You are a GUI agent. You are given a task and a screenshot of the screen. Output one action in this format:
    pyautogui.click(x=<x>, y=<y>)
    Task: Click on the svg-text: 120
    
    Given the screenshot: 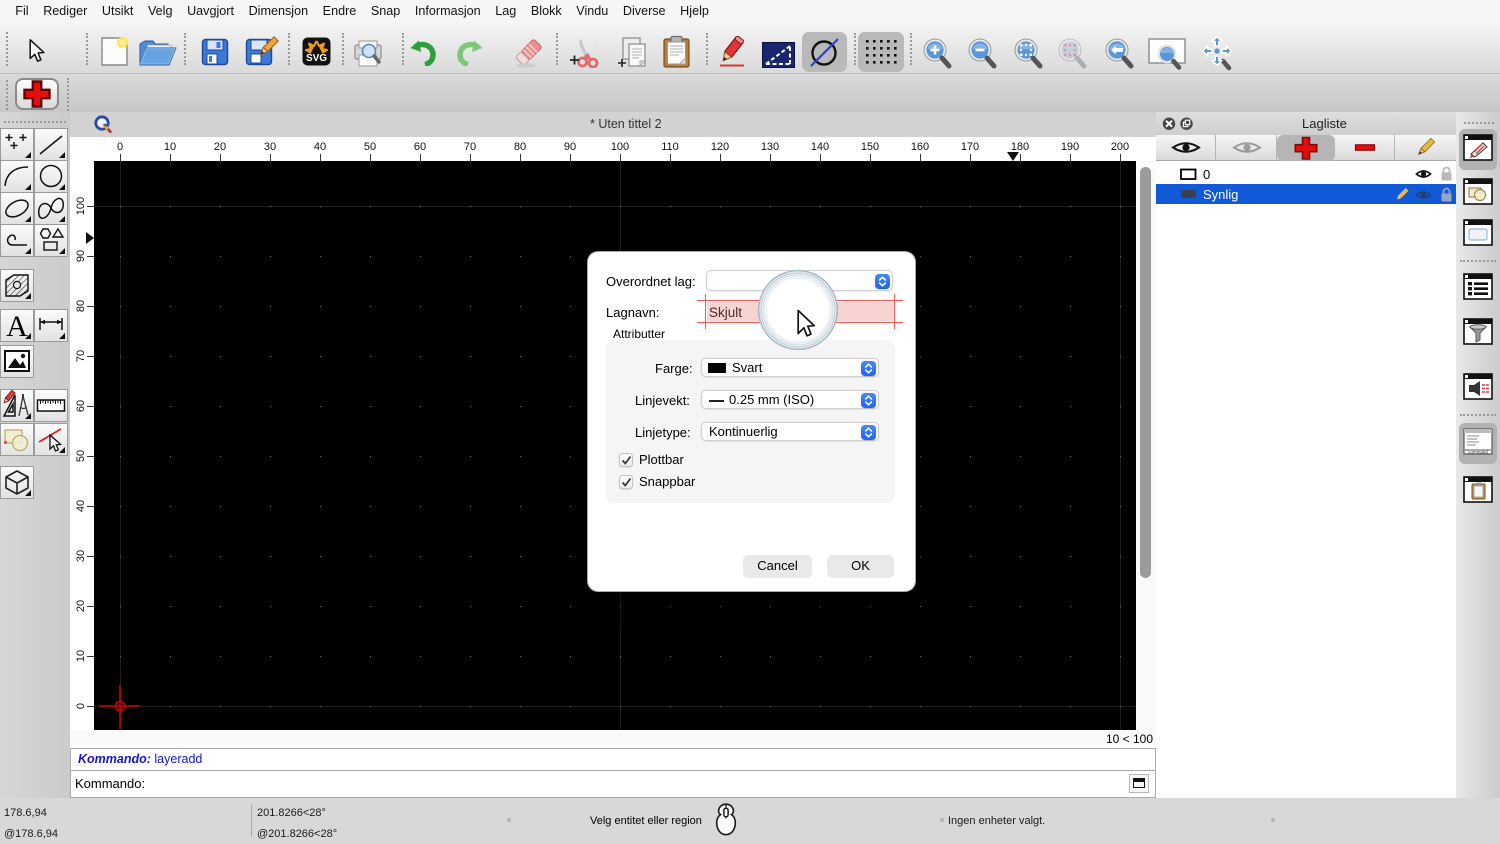 What is the action you would take?
    pyautogui.click(x=720, y=147)
    